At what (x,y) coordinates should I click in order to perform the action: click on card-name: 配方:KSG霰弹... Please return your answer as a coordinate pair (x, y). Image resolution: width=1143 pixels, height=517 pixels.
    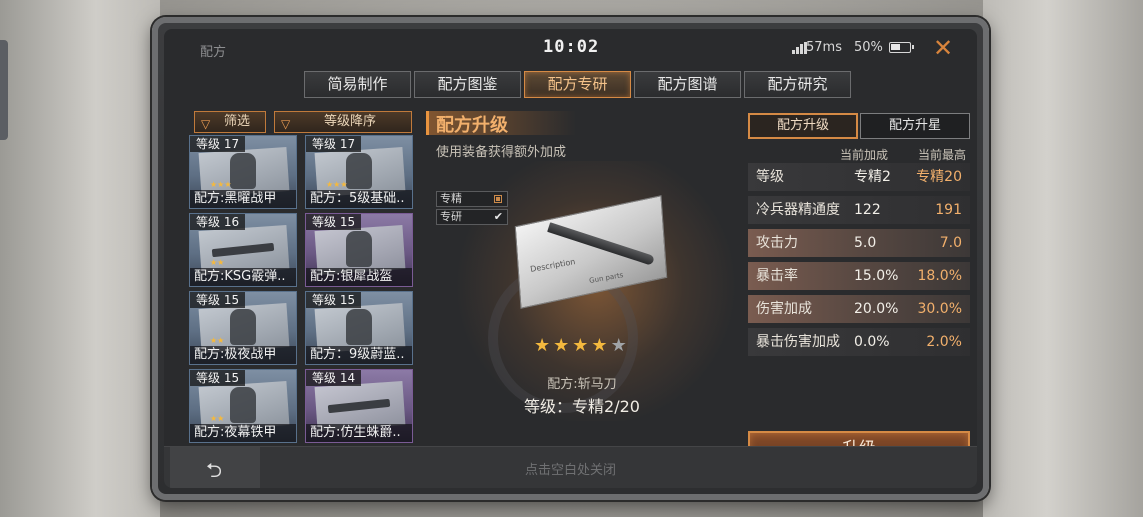
    Looking at the image, I should click on (243, 277).